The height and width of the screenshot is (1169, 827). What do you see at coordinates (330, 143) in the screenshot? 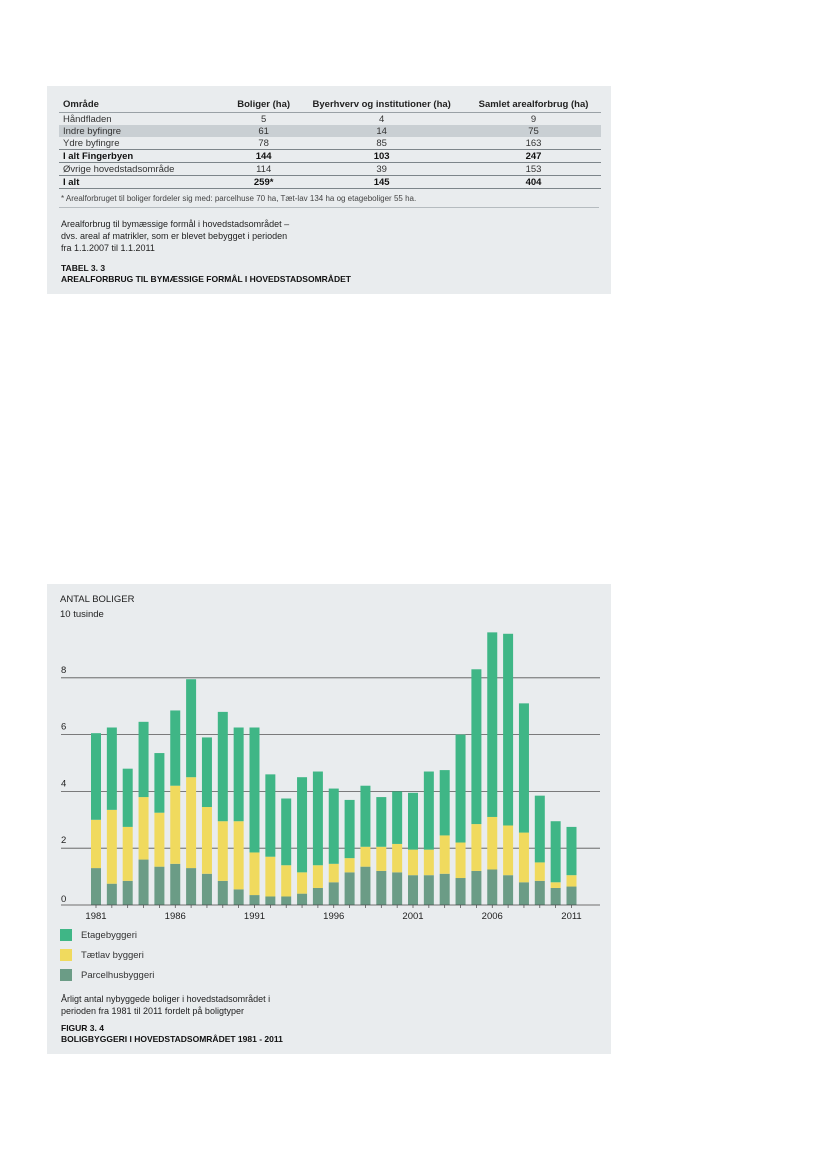
I see `table-row: Ydre byfingre 78 85 163` at bounding box center [330, 143].